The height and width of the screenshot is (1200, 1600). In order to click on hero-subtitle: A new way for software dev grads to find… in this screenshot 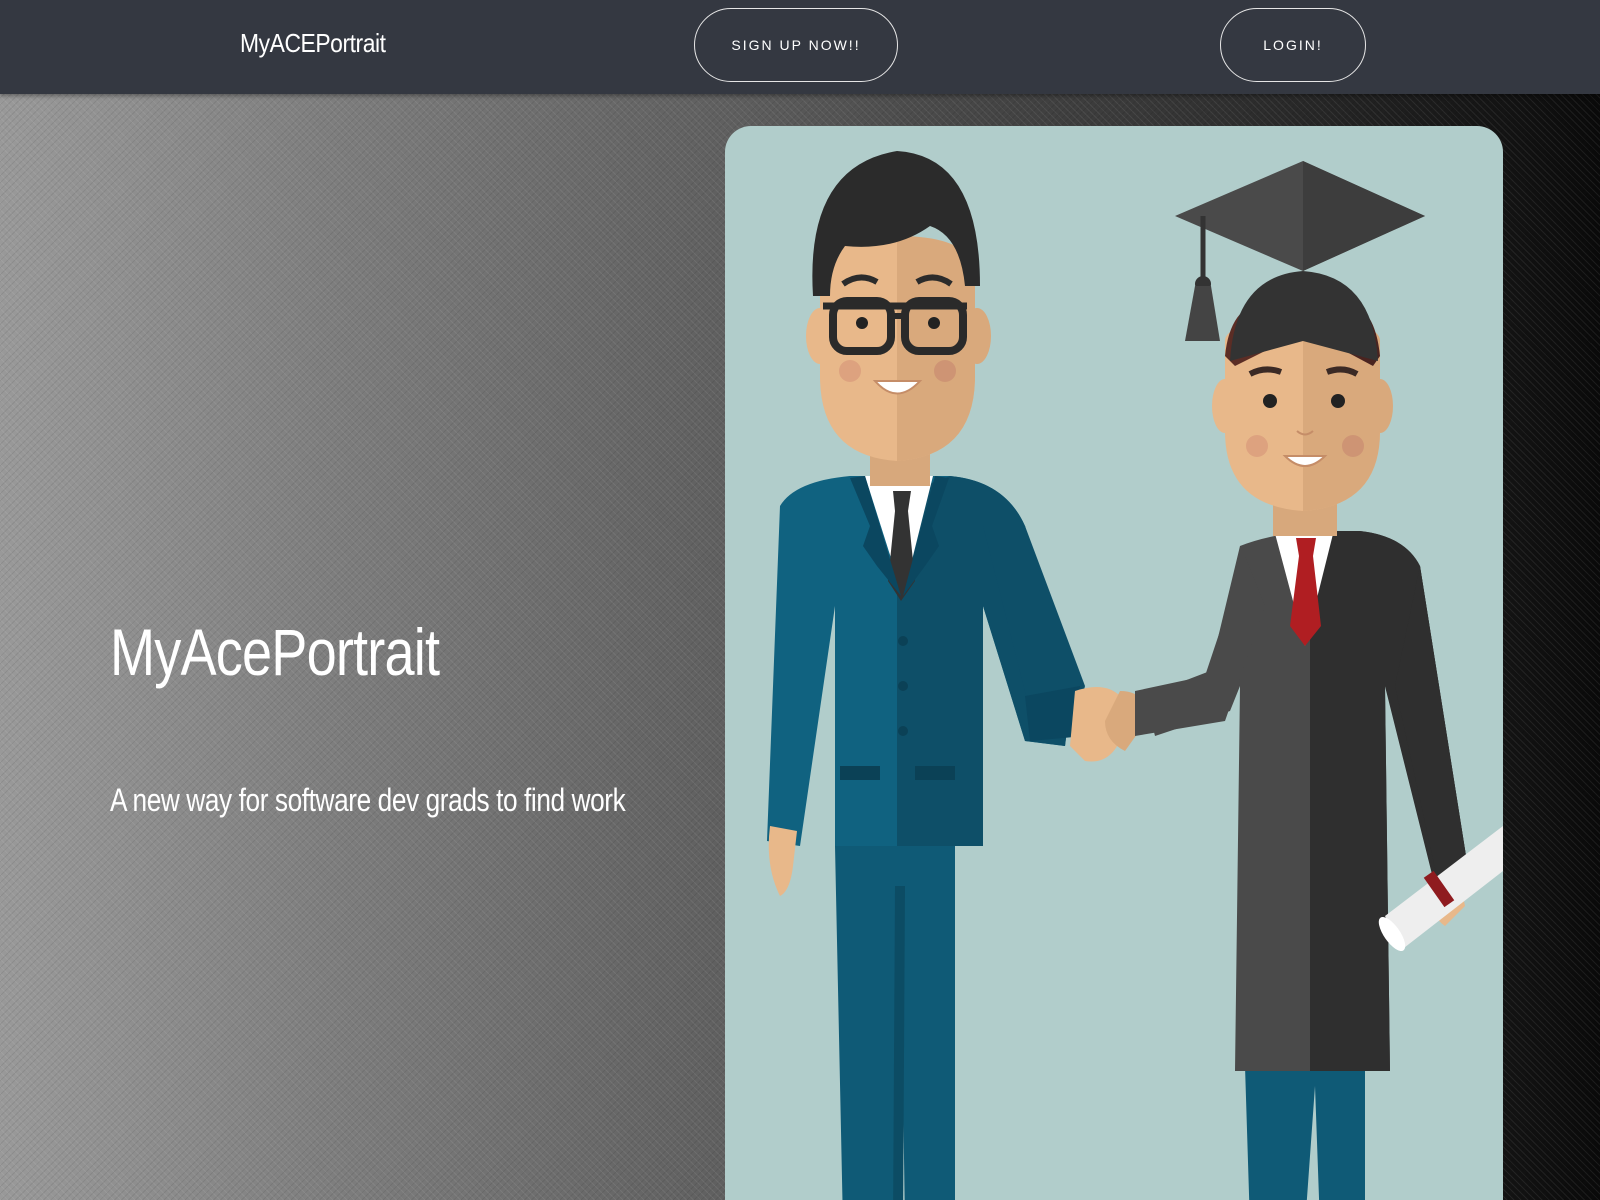, I will do `click(368, 800)`.